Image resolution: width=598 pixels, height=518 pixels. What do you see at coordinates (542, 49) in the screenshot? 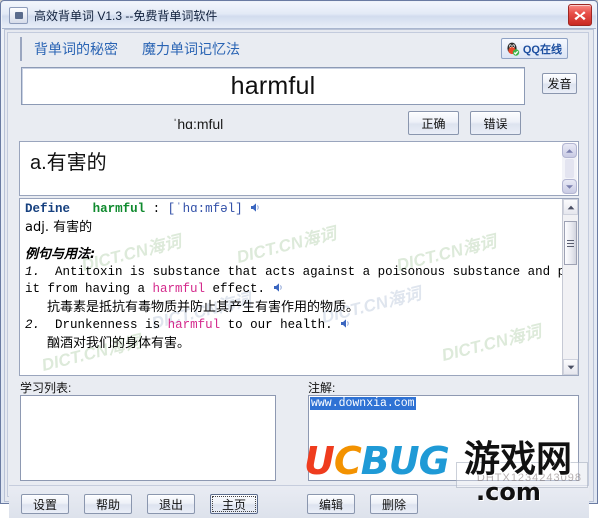
I see `qq-online-label: QQ在线` at bounding box center [542, 49].